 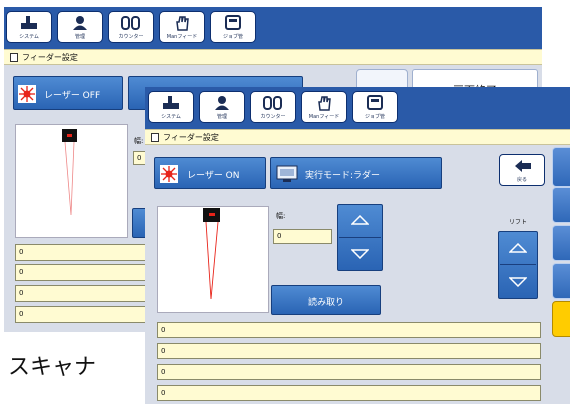 What do you see at coordinates (213, 176) in the screenshot?
I see `laser-button-label: レーザー ON` at bounding box center [213, 176].